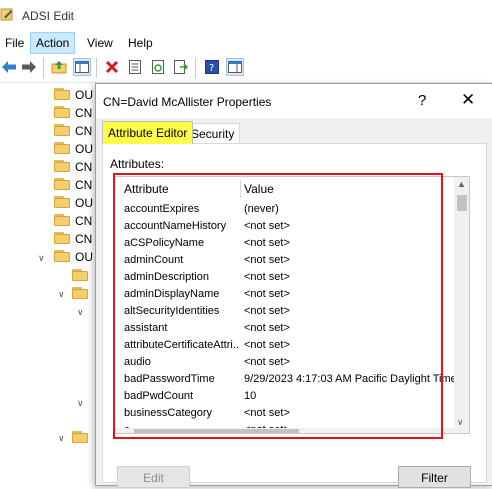 This screenshot has width=492, height=489. I want to click on horizontal-scrollbar, so click(284, 430).